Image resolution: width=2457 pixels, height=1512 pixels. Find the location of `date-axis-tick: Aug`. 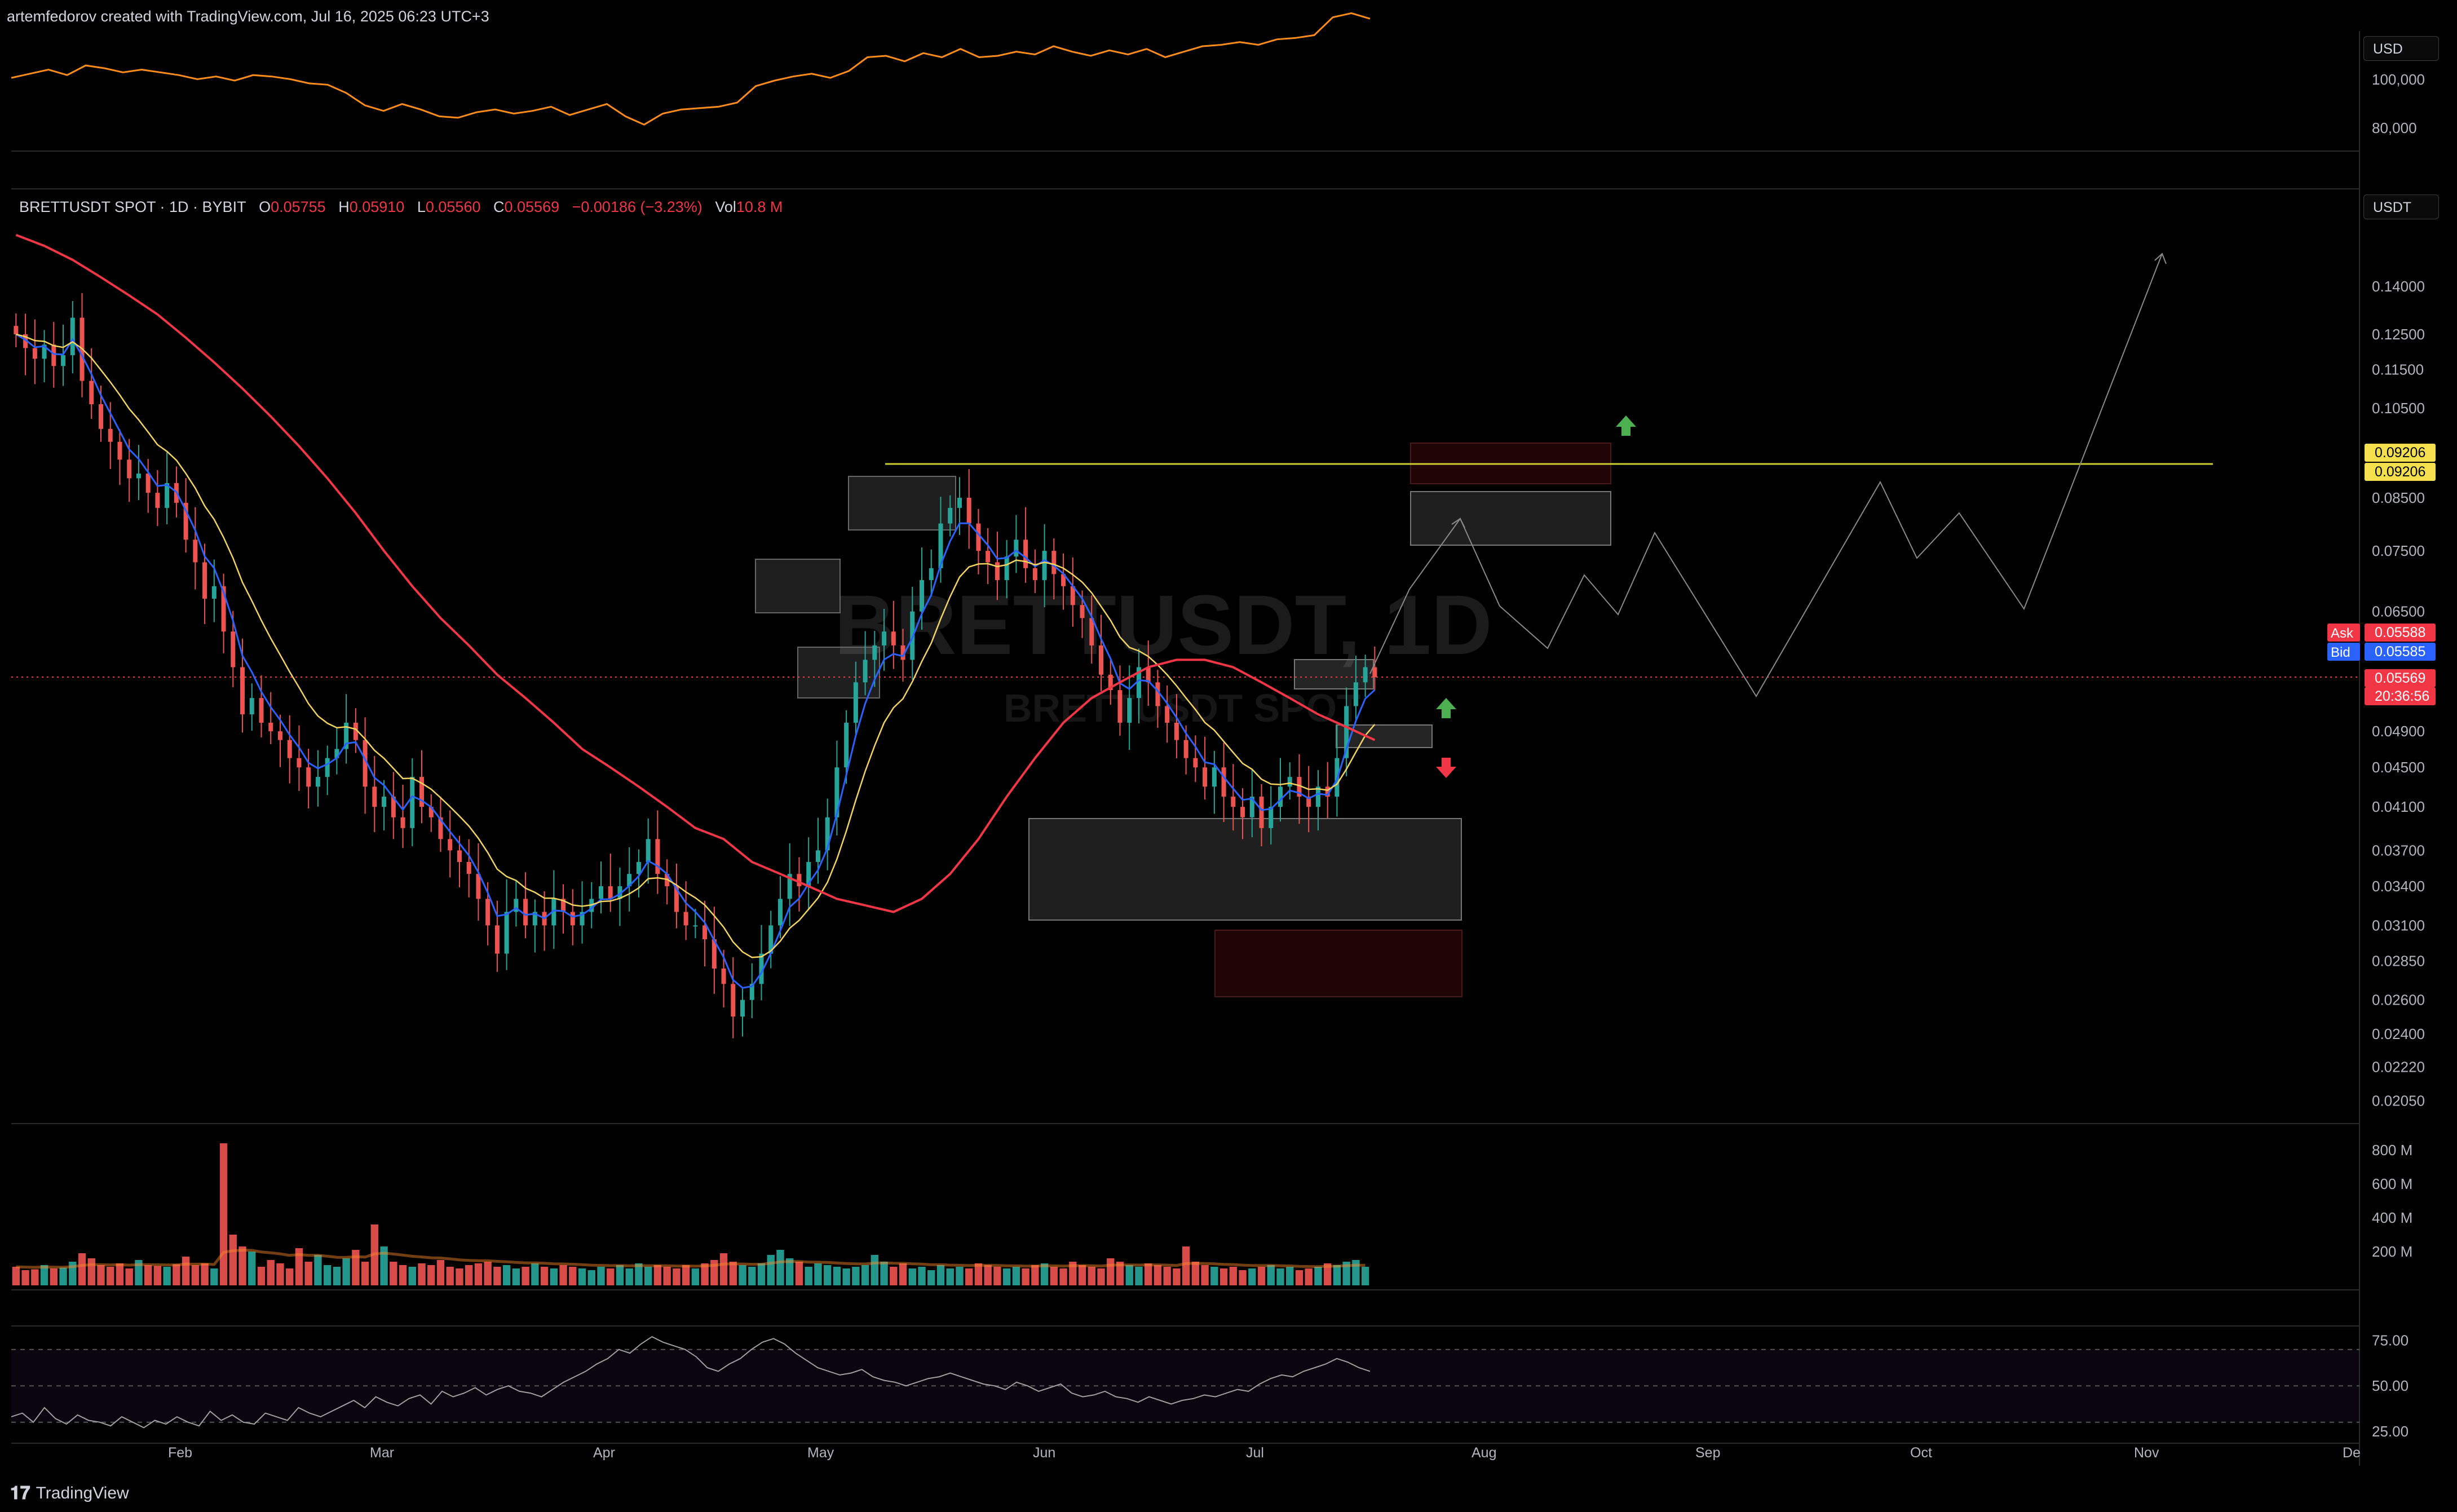

date-axis-tick: Aug is located at coordinates (1484, 1453).